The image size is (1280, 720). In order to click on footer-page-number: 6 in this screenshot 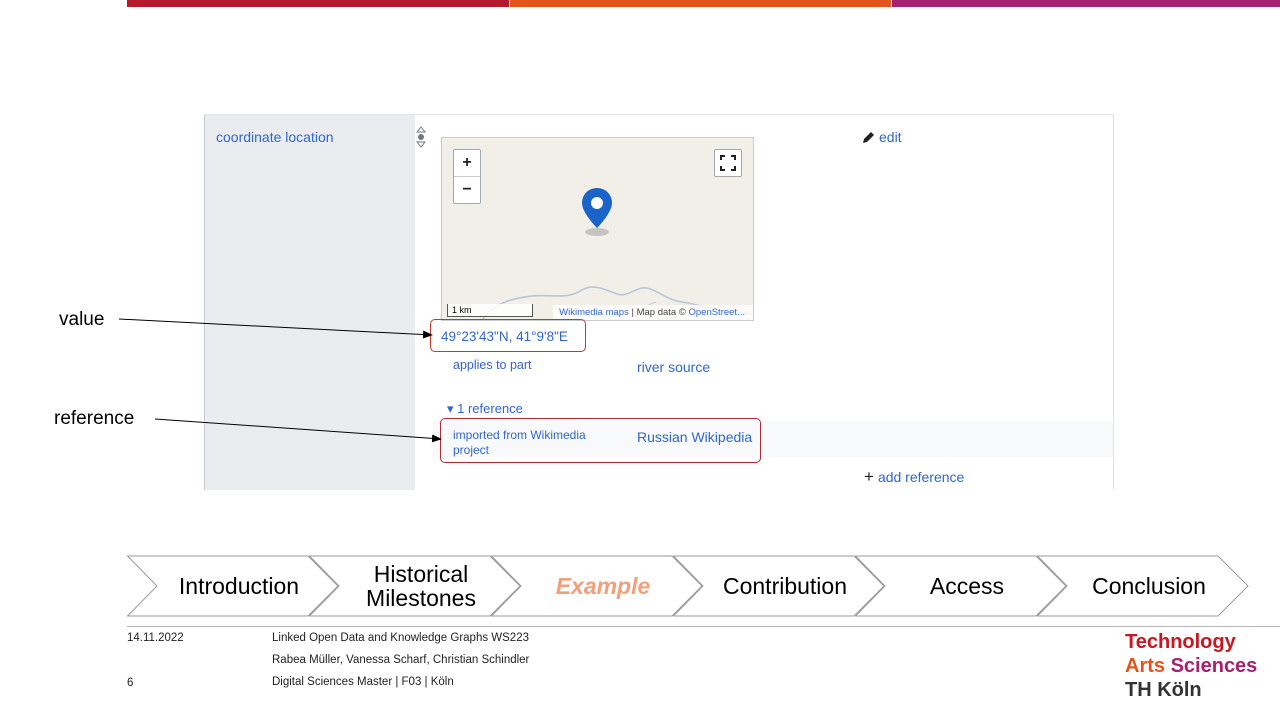, I will do `click(130, 683)`.